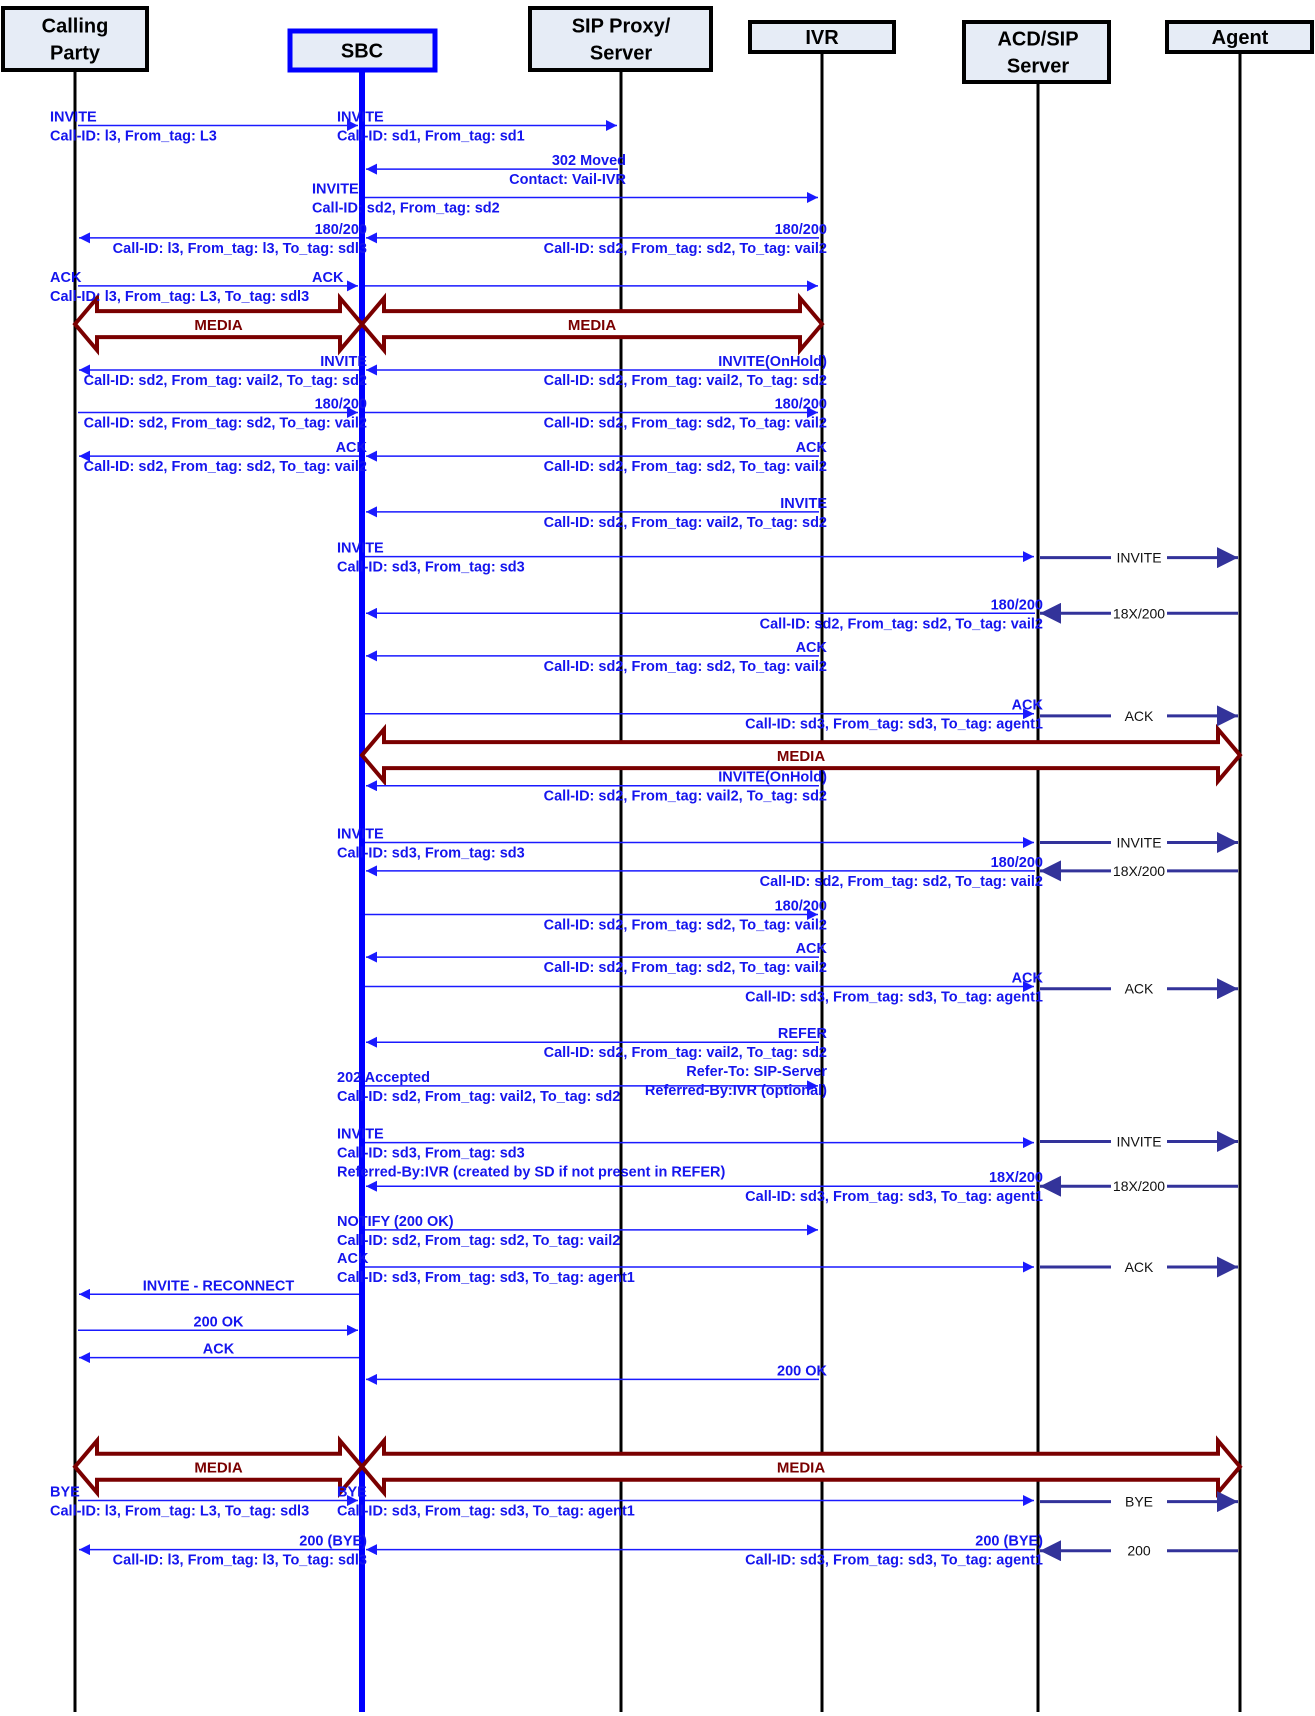  I want to click on message-detail: Call-ID: l3, From_tag: l3, To_tag: sdl3, so click(240, 249).